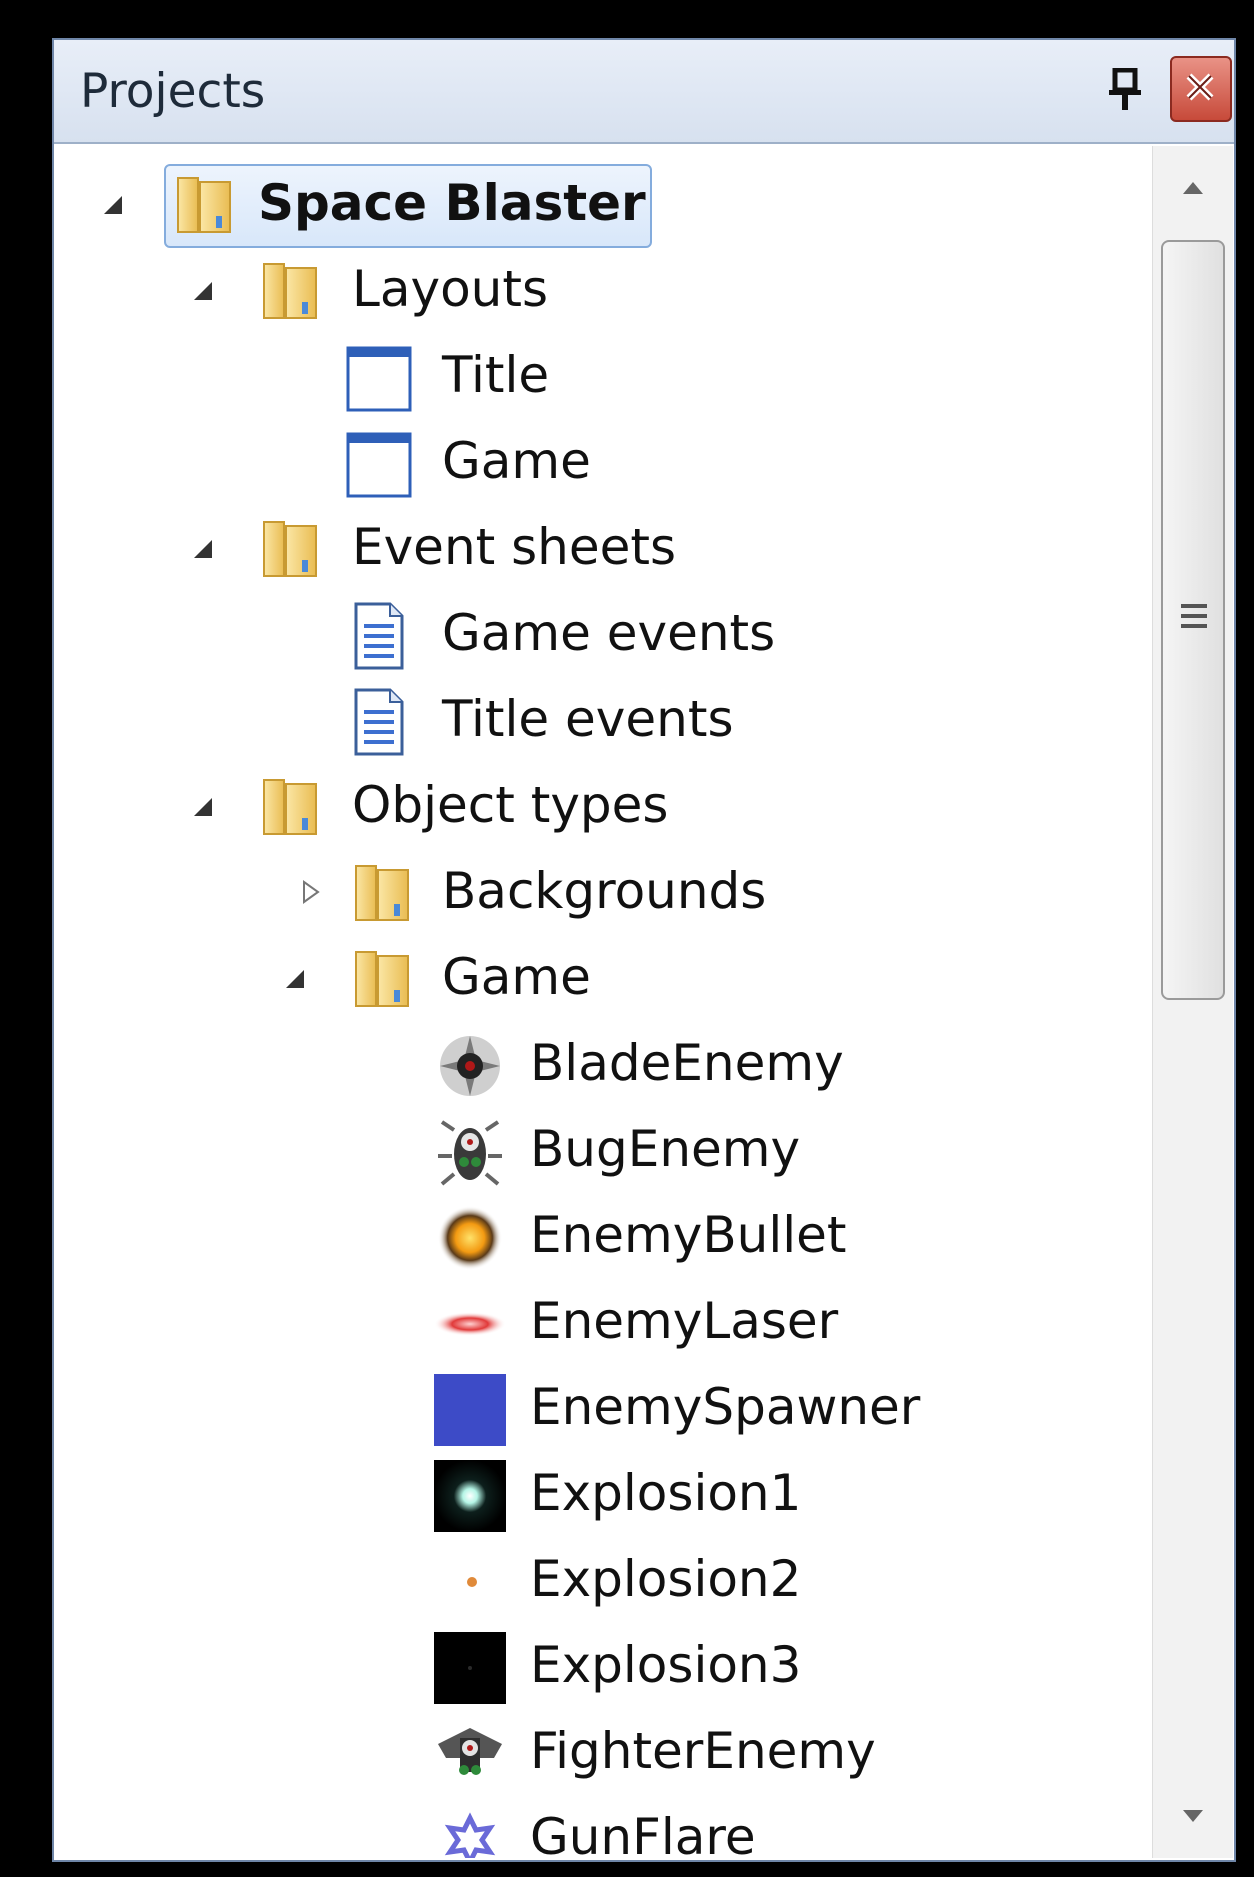 Image resolution: width=1254 pixels, height=1877 pixels. I want to click on tree-item-label: FighterEnemy, so click(703, 1751).